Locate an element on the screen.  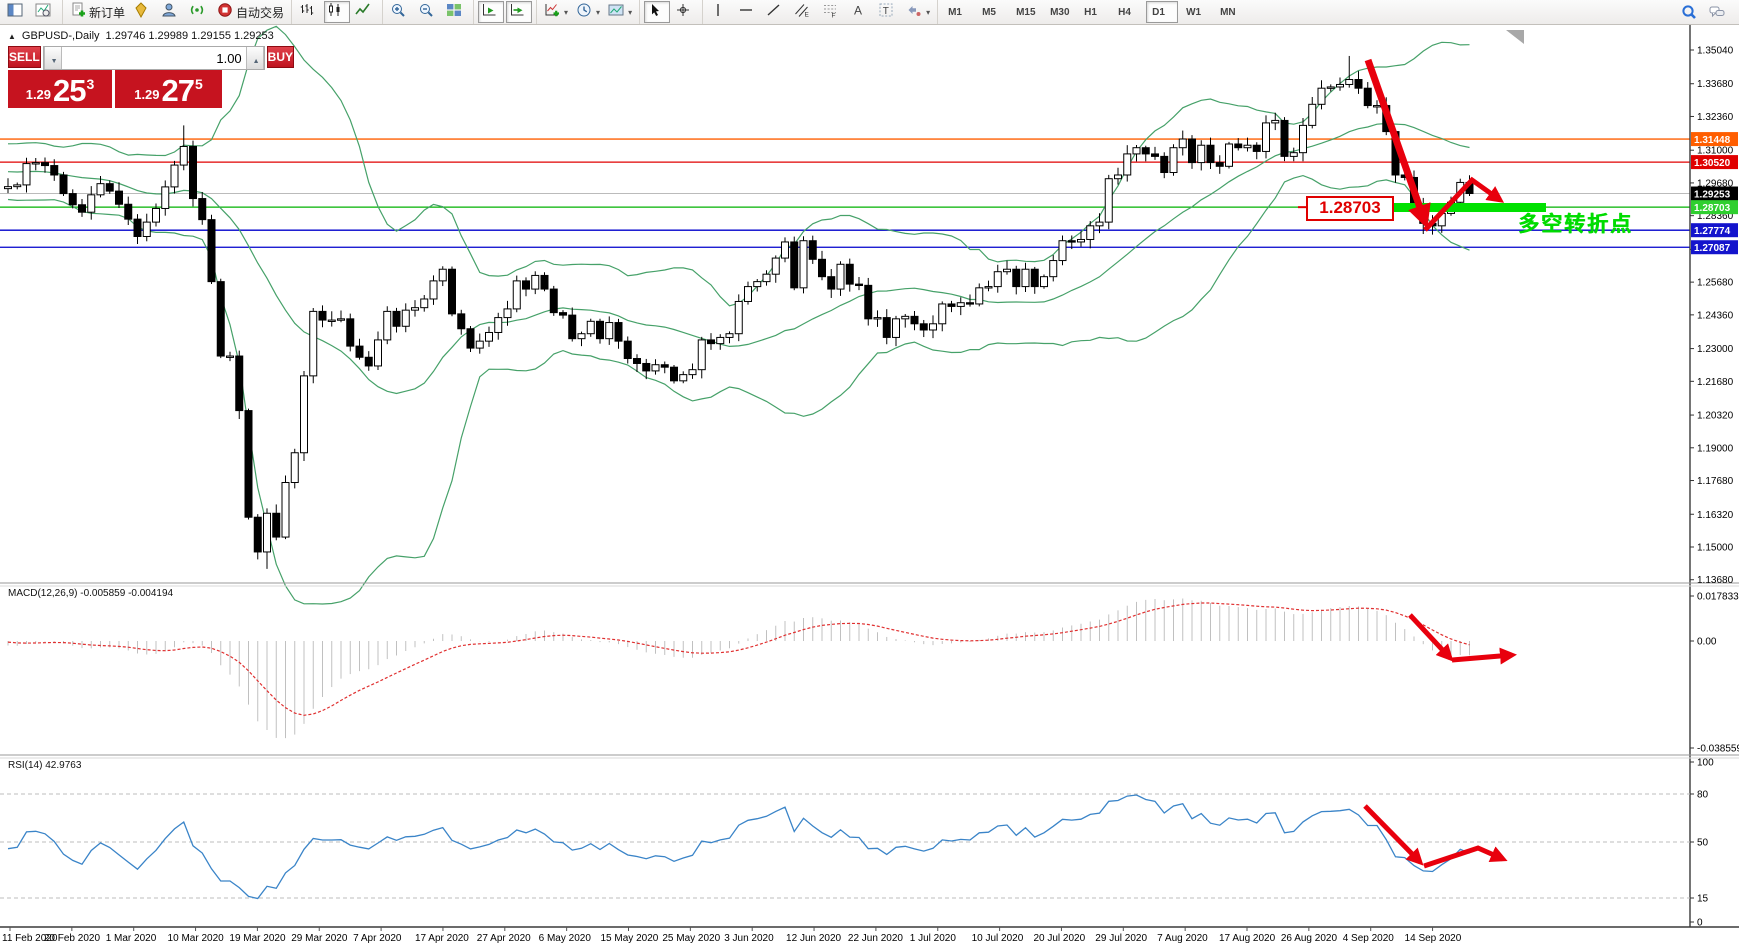
sell-button: SELL is located at coordinates (24, 57).